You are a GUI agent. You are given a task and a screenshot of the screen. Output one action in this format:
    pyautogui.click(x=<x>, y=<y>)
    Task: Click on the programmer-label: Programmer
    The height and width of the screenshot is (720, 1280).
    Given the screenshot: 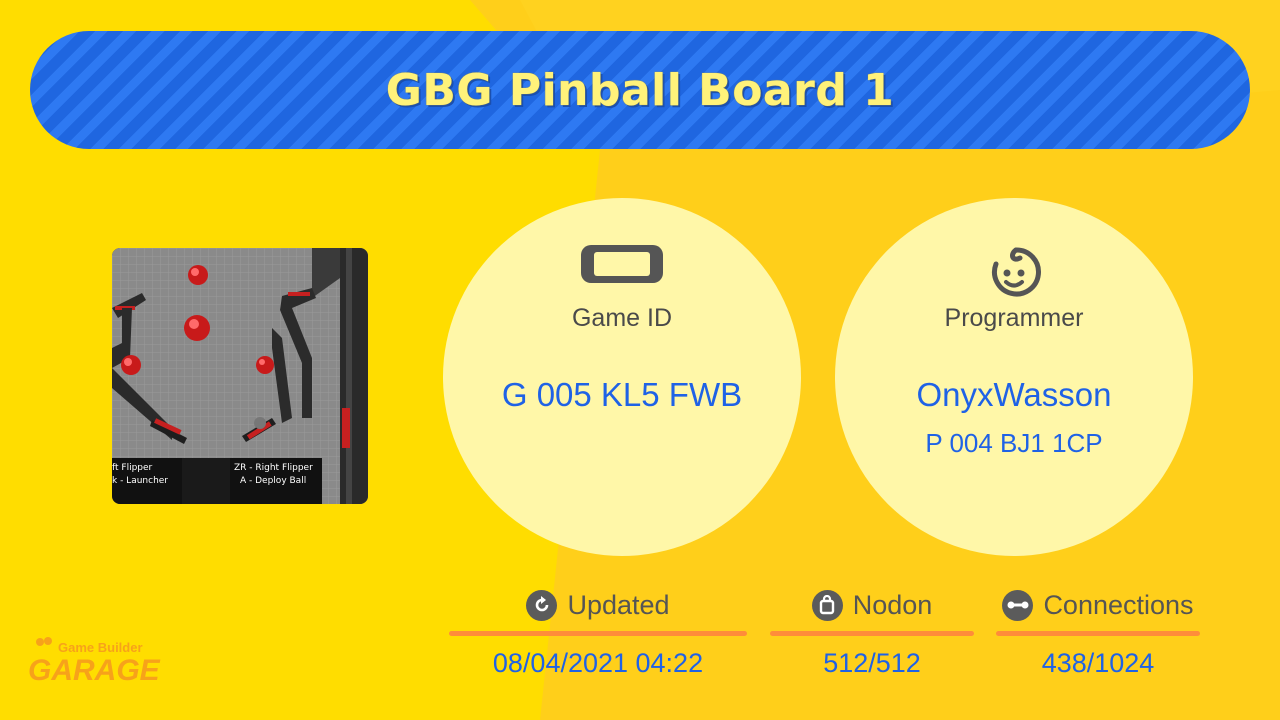 What is the action you would take?
    pyautogui.click(x=1014, y=318)
    